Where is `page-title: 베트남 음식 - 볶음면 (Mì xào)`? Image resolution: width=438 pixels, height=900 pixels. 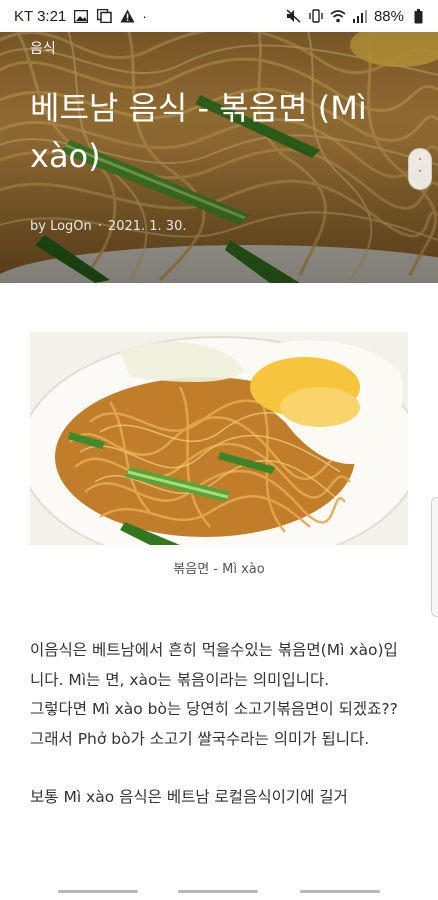 page-title: 베트남 음식 - 볶음면 (Mì xào) is located at coordinates (198, 132).